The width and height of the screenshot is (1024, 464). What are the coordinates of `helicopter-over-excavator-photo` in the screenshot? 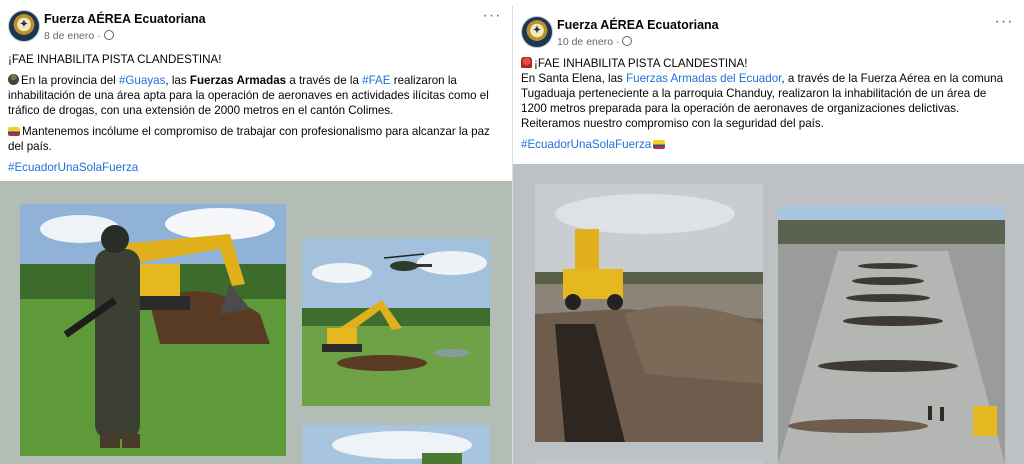 It's located at (396, 322).